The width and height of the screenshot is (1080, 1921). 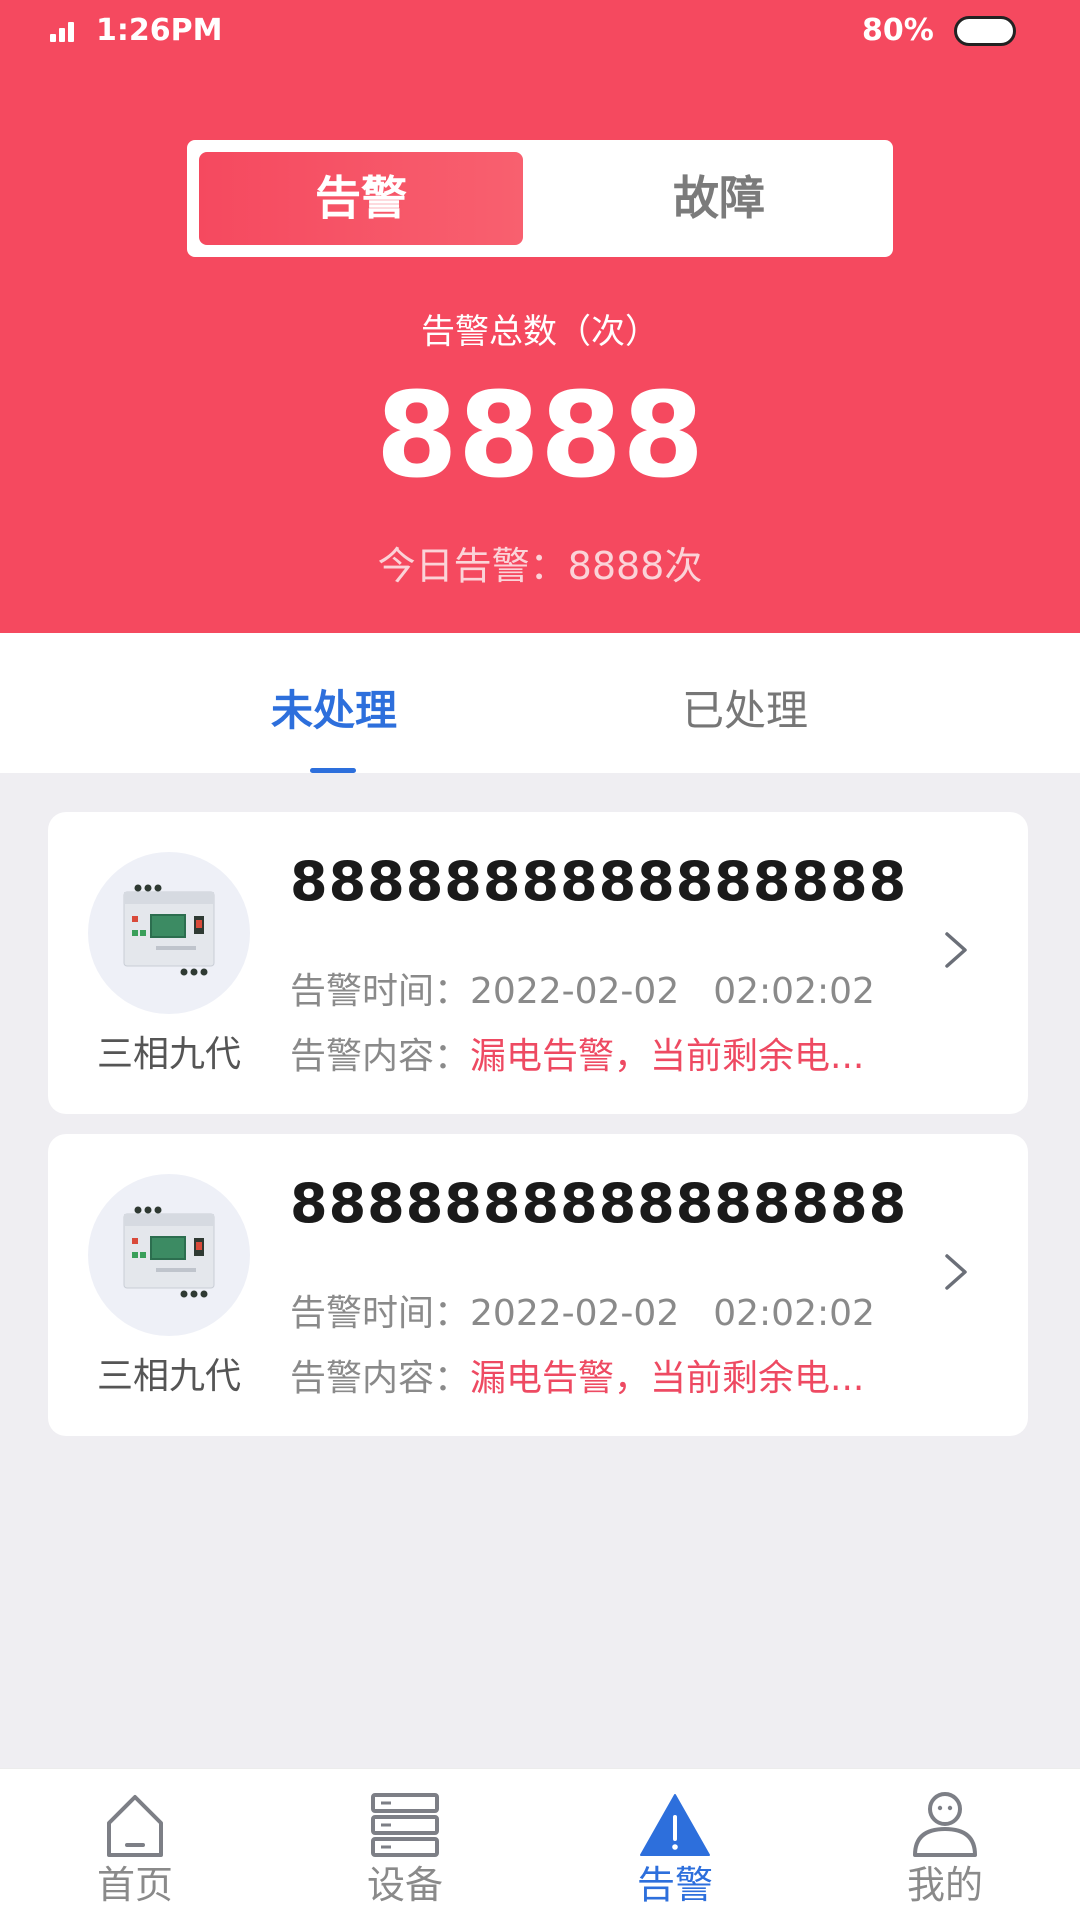 I want to click on status-tabs: 未处理 已处理, so click(x=540, y=703).